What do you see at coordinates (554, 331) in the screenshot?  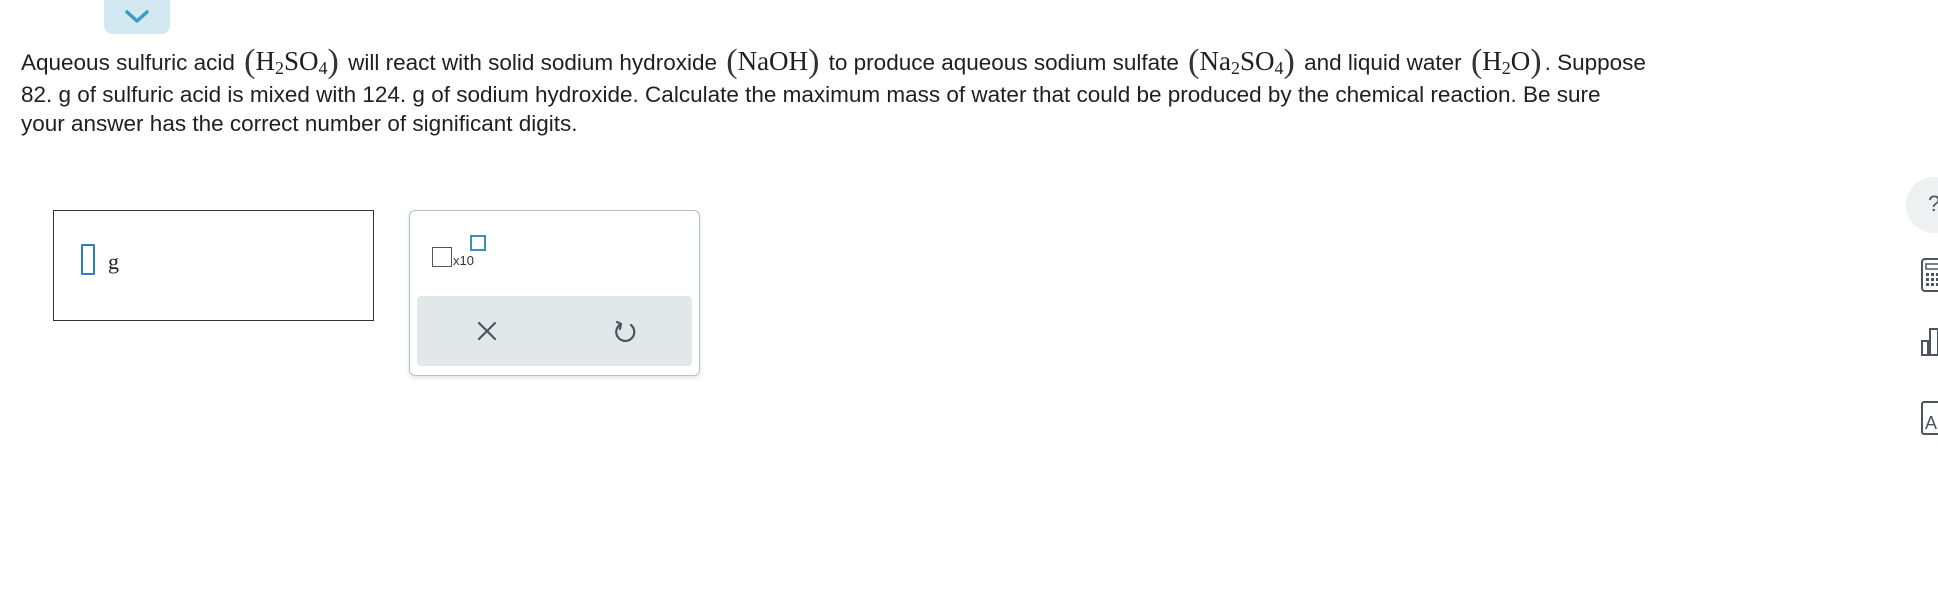 I see `action-bar` at bounding box center [554, 331].